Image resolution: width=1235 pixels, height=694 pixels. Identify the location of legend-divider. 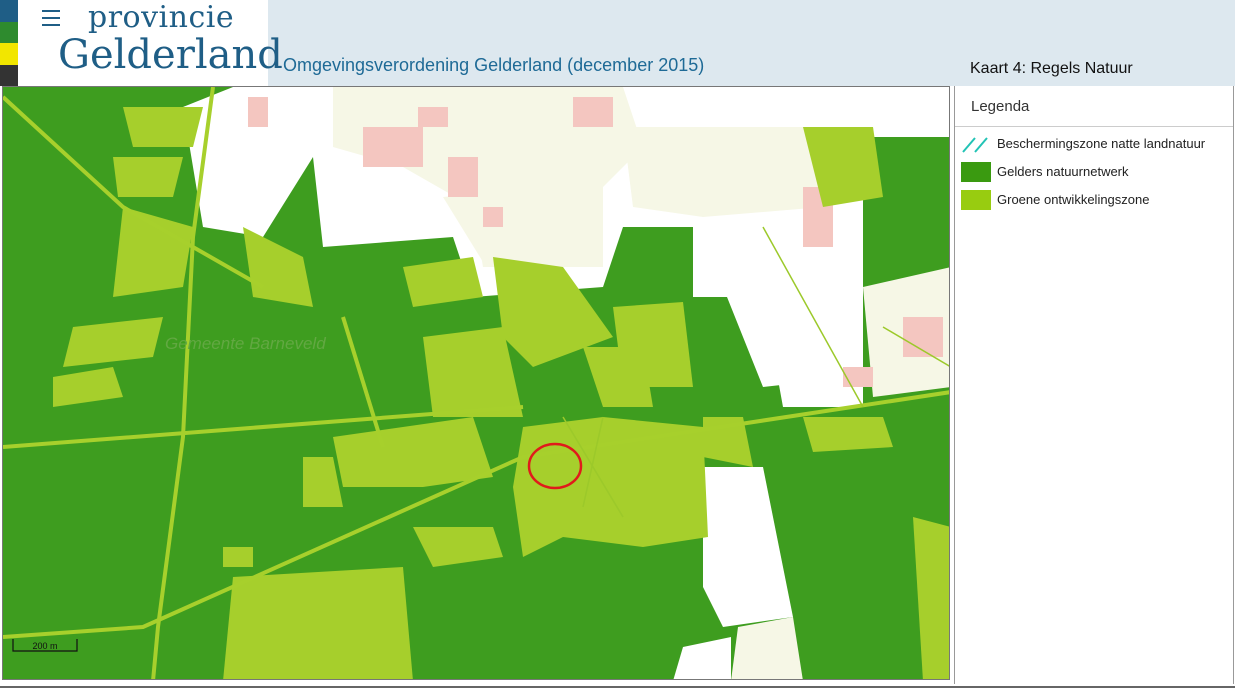
(1094, 126).